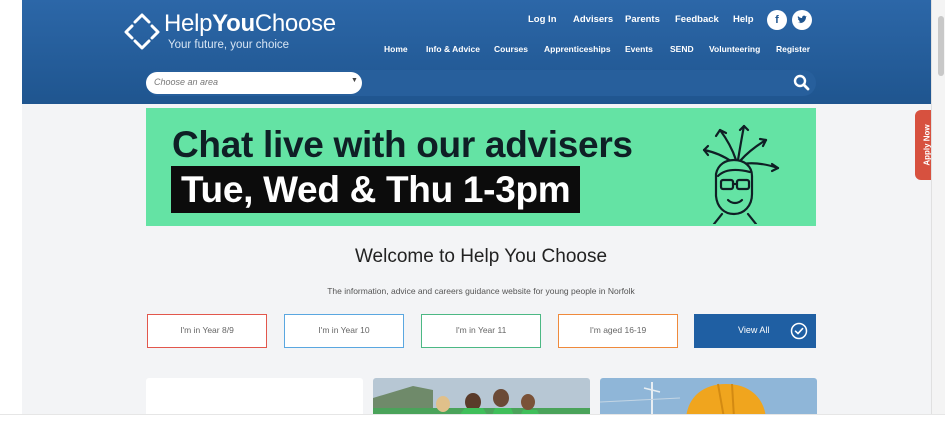  Describe the element at coordinates (743, 22) in the screenshot. I see `nav-help-link: Help` at that location.